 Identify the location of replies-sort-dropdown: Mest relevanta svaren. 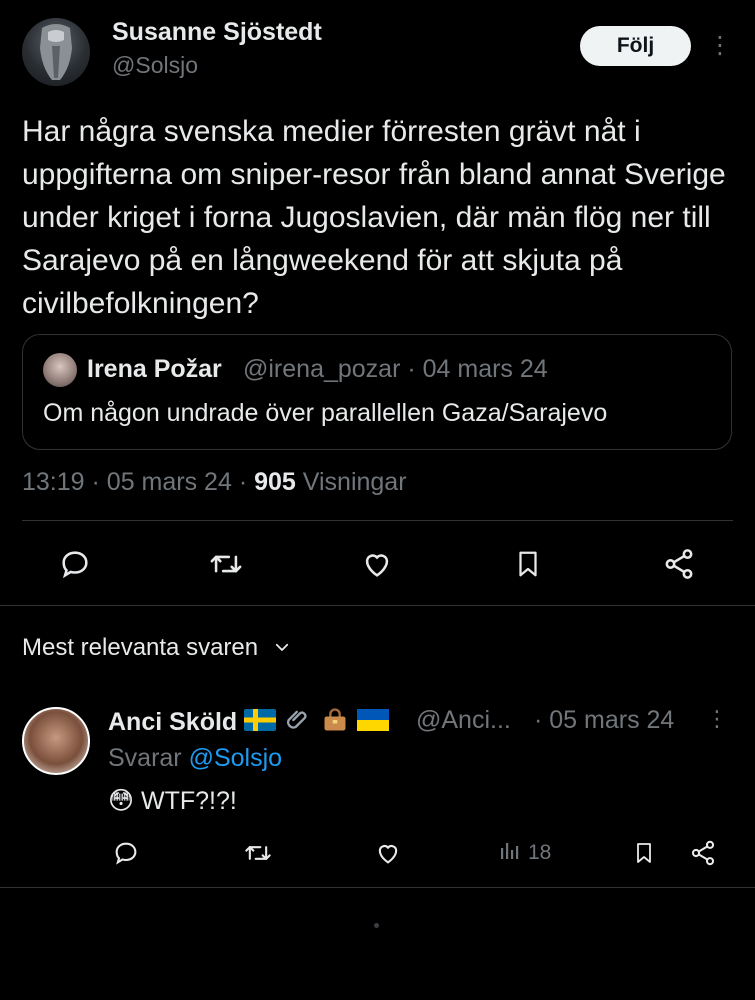
(156, 648).